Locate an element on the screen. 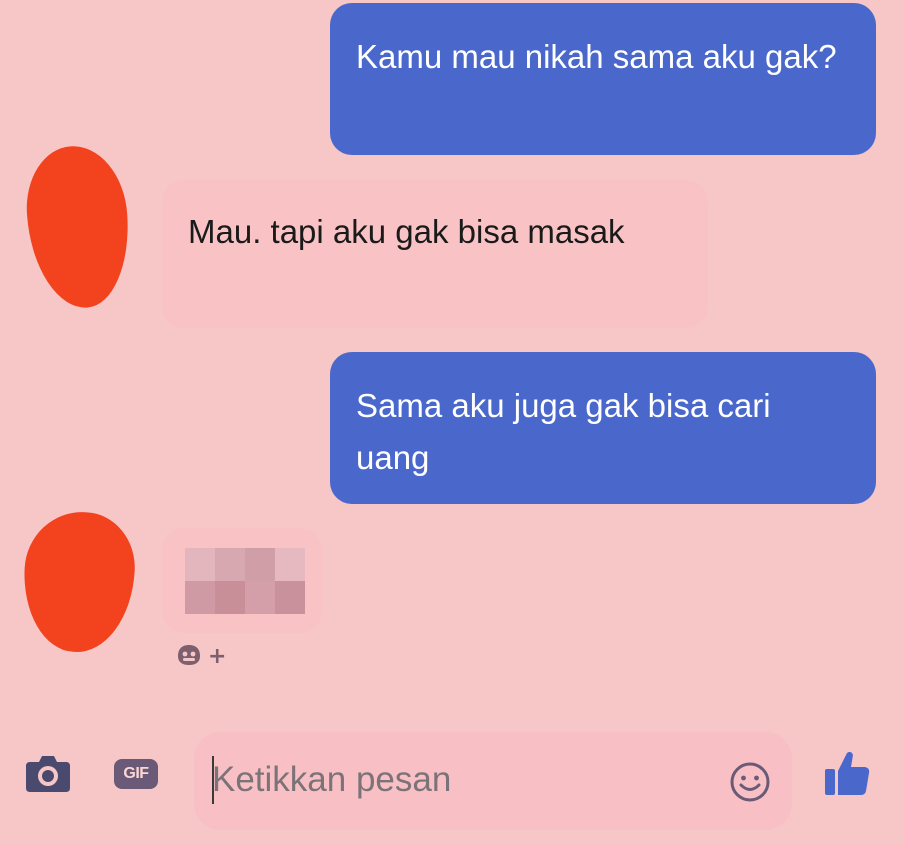 This screenshot has height=845, width=904. thumbs-up-icon is located at coordinates (847, 775).